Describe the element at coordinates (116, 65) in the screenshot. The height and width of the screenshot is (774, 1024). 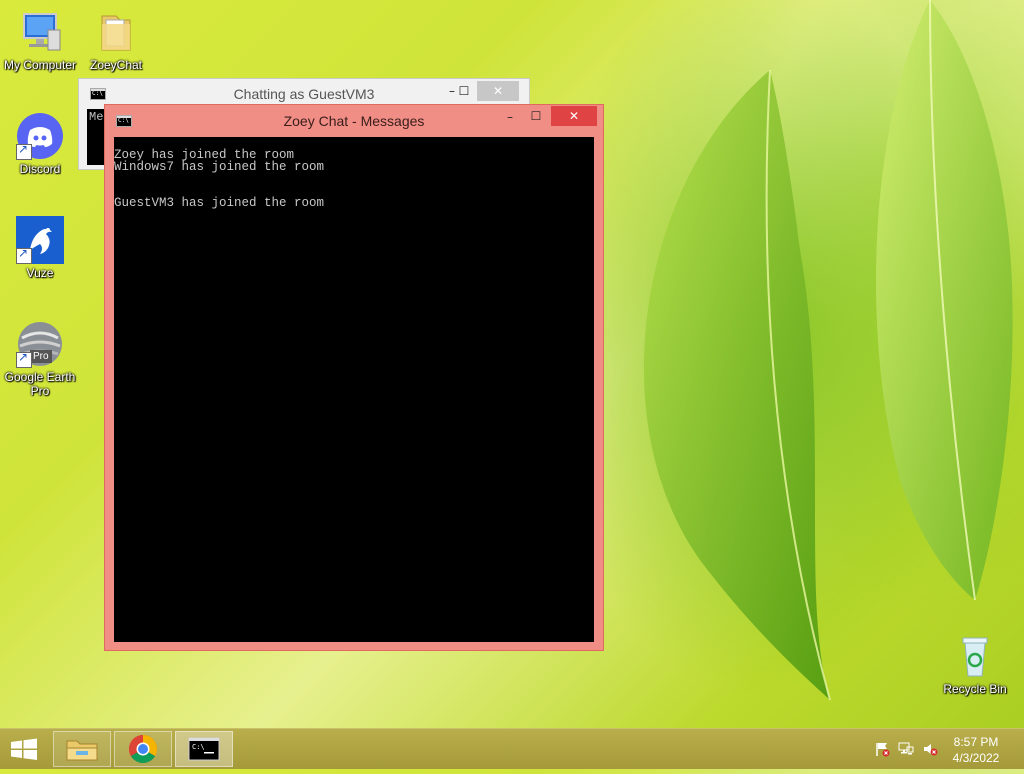
I see `desktop-icon-label: ZoeyChat` at that location.